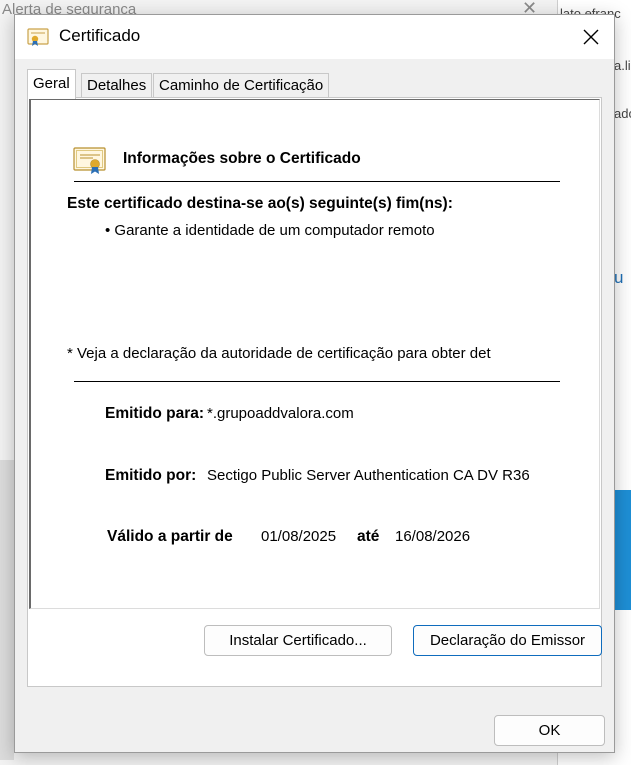 This screenshot has height=765, width=631. I want to click on tab-geral: Geral, so click(51, 84).